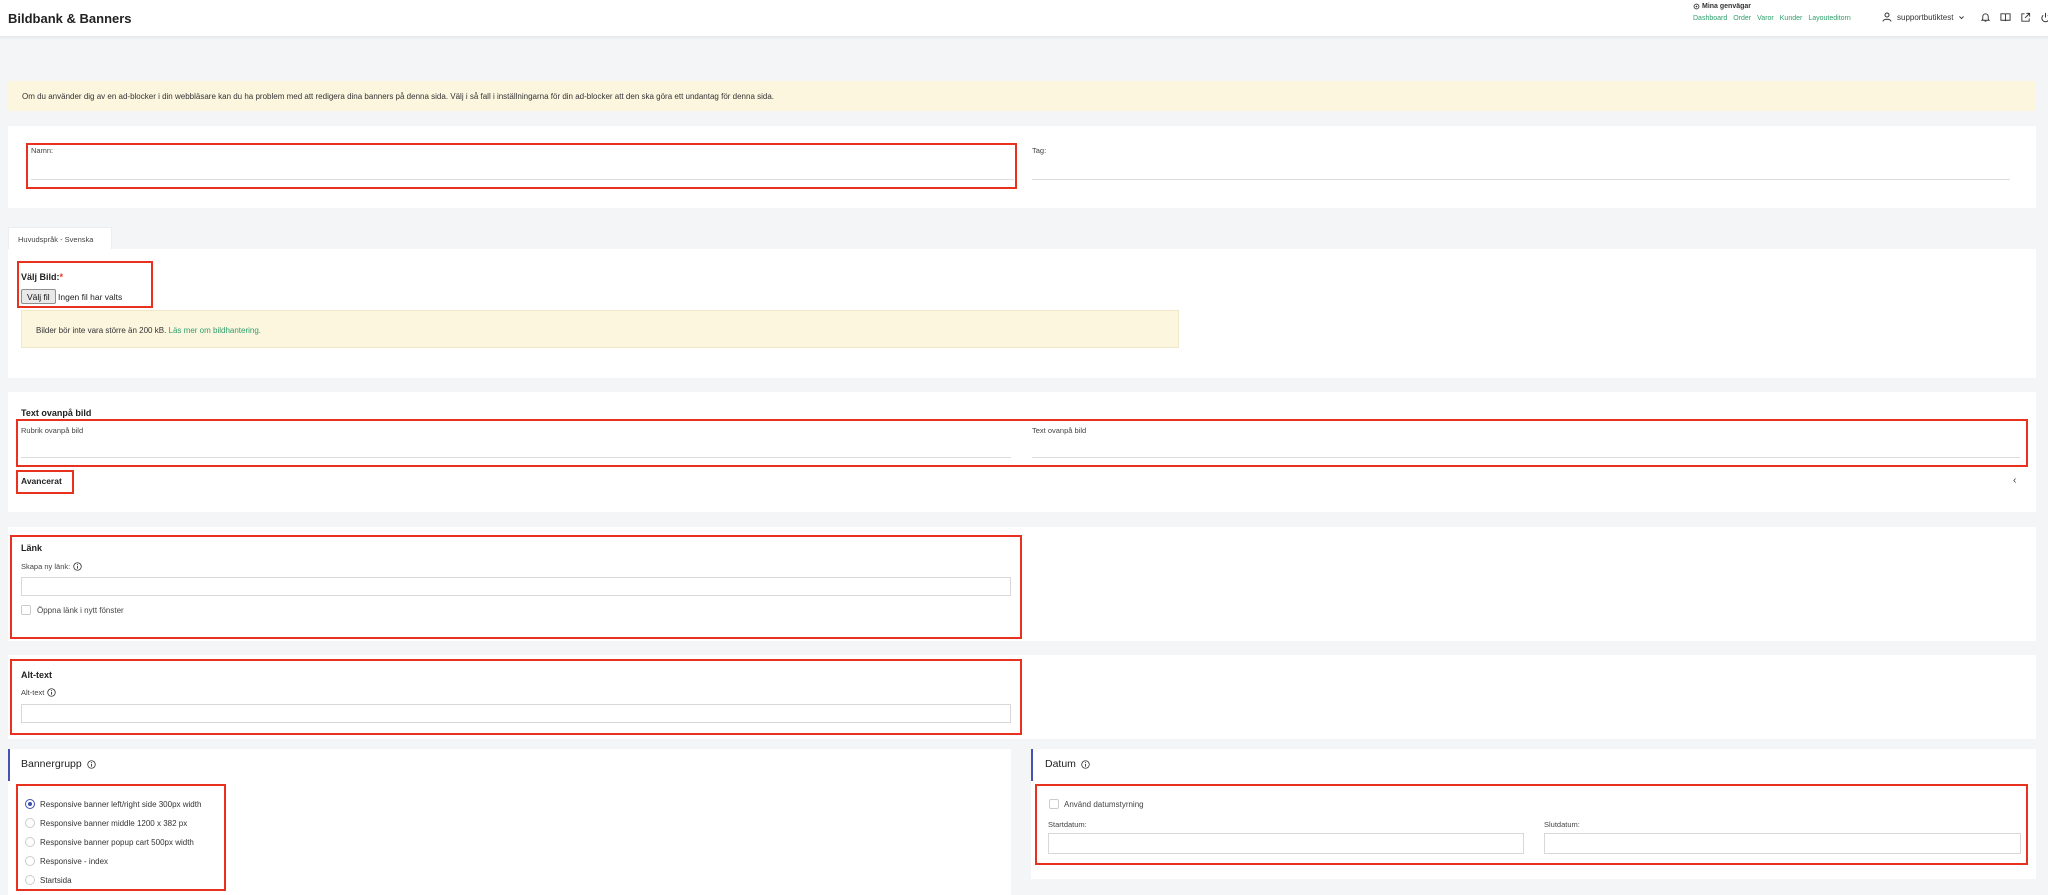 The image size is (2048, 895). What do you see at coordinates (9, 765) in the screenshot?
I see `banner-group-accent` at bounding box center [9, 765].